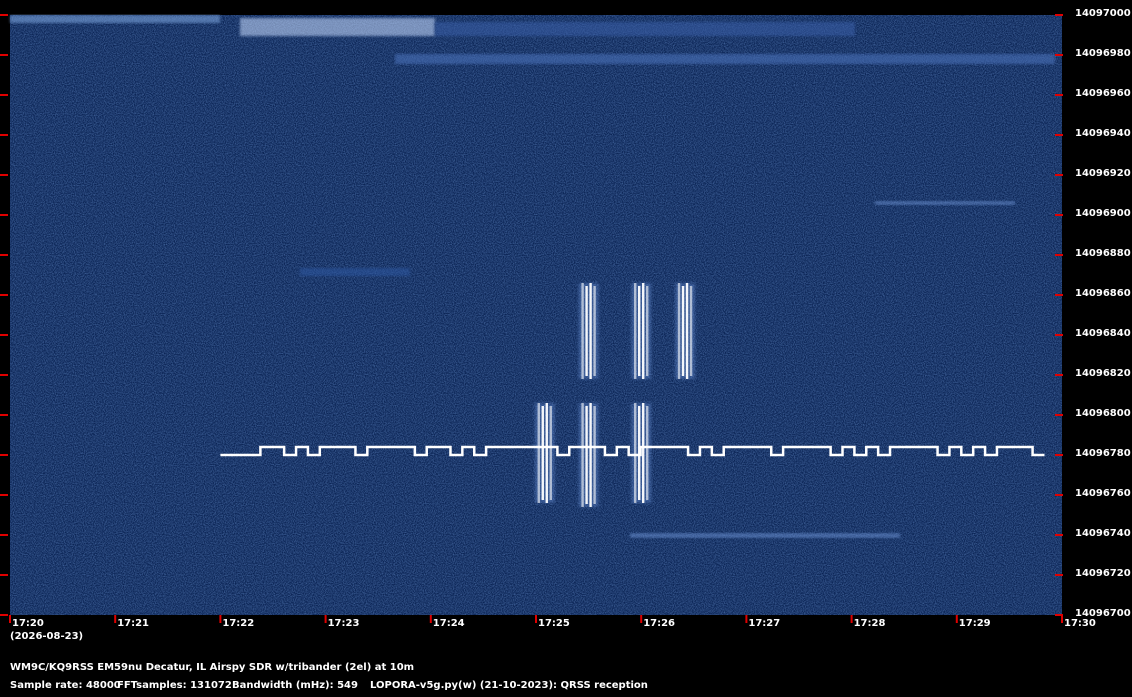 The height and width of the screenshot is (697, 1132). Describe the element at coordinates (1103, 333) in the screenshot. I see `y-tick-label: 14096840` at that location.